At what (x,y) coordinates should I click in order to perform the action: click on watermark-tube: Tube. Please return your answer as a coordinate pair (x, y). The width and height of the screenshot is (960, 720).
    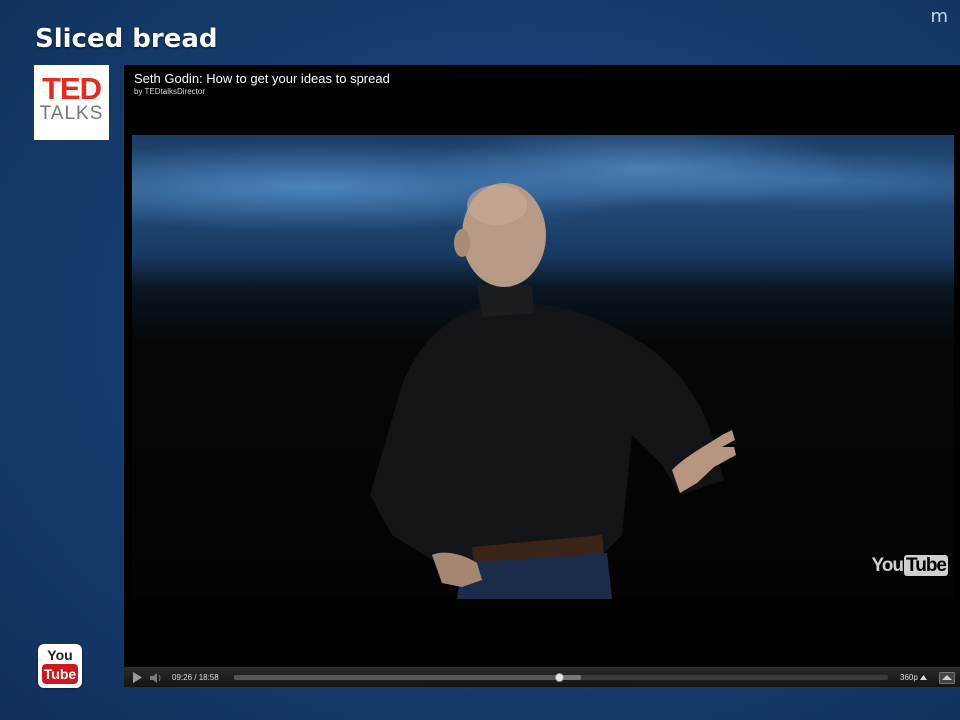
    Looking at the image, I should click on (926, 565).